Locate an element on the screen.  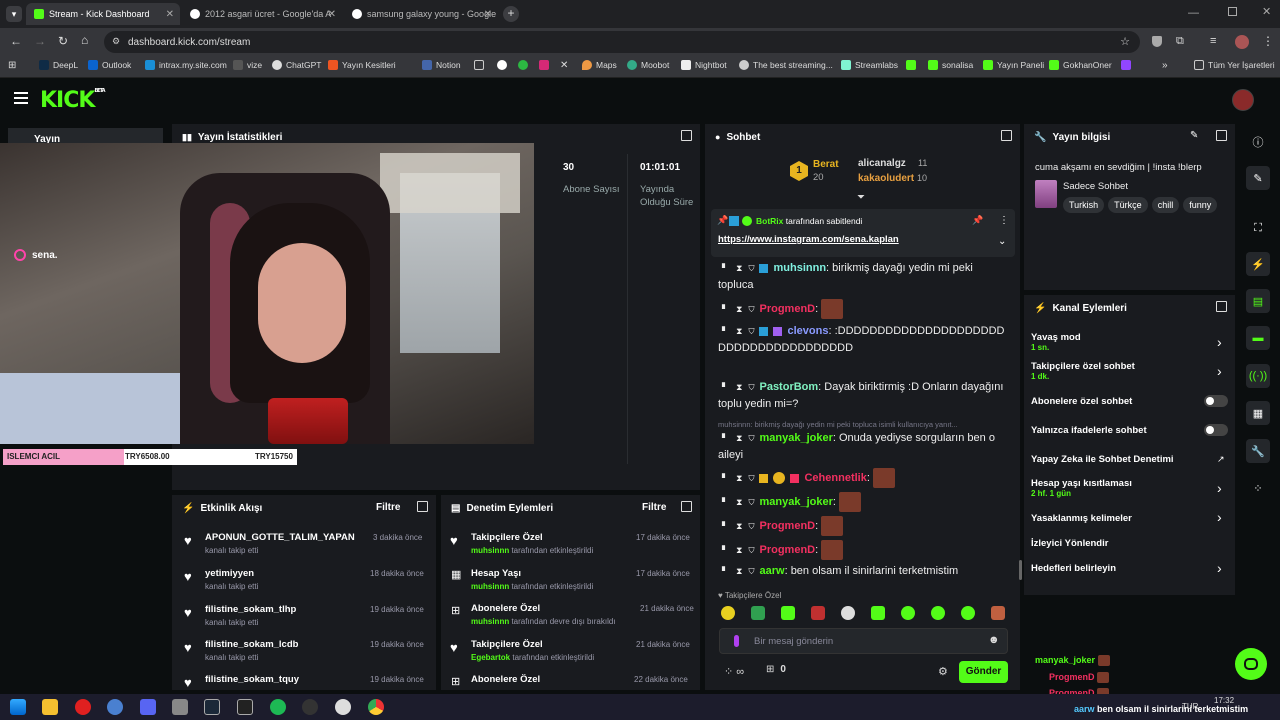
leaderboard-expand-icon: ⏷ is located at coordinates (861, 197).